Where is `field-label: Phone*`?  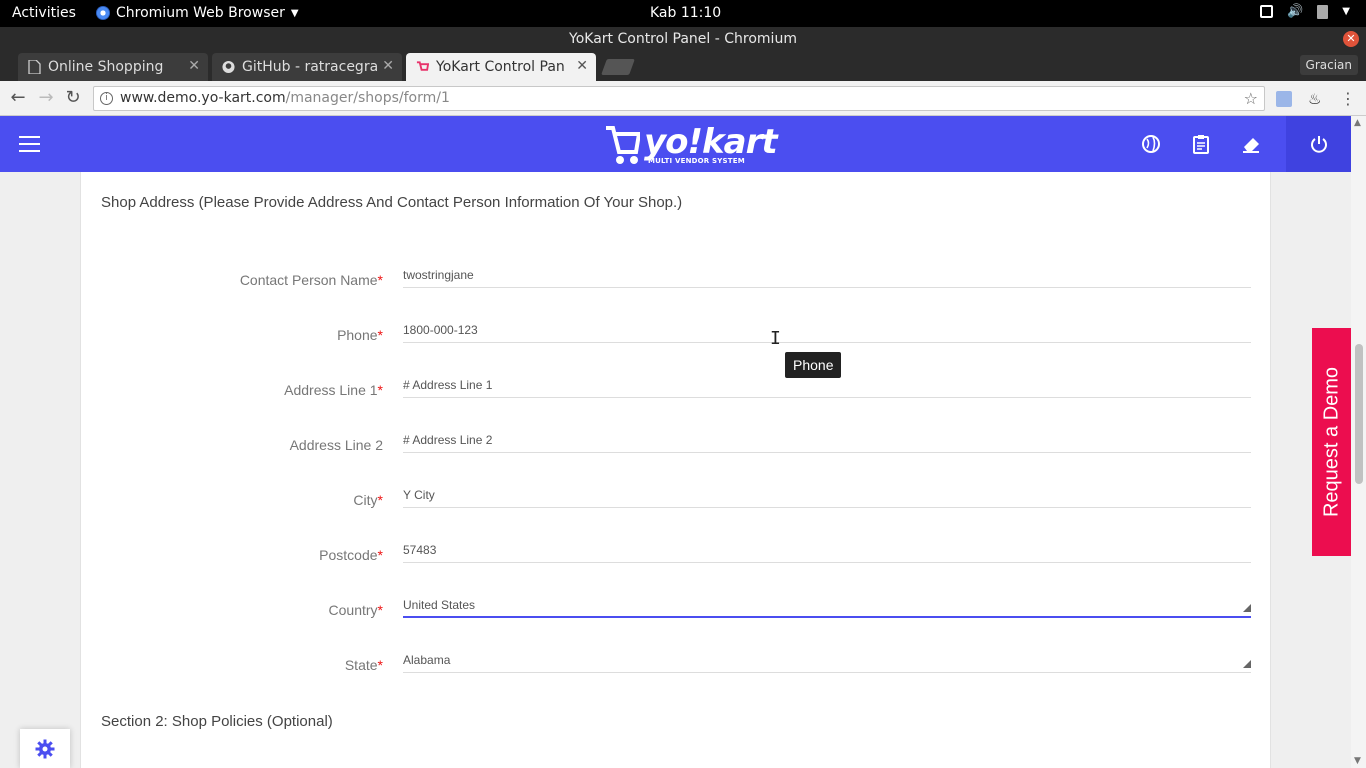
field-label: Phone* is located at coordinates (360, 335).